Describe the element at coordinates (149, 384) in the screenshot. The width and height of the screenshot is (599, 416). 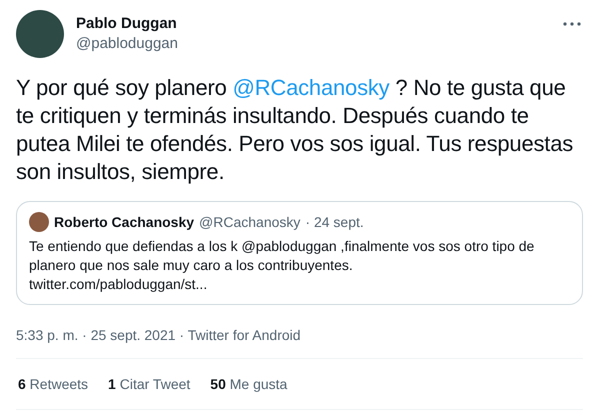
I see `stat-count: 1 Citar Tweet` at that location.